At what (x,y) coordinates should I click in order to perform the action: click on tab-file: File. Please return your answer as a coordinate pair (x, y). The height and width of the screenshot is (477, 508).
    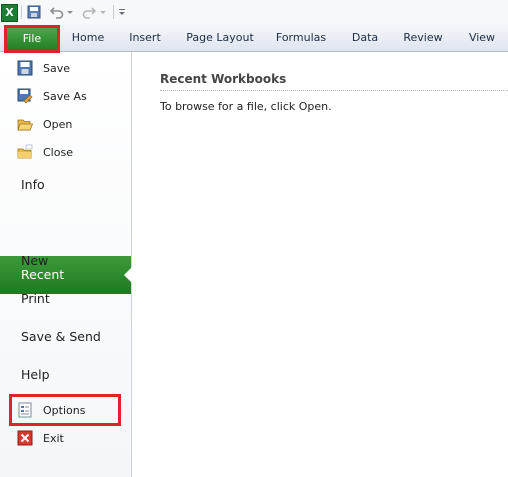
    Looking at the image, I should click on (32, 39).